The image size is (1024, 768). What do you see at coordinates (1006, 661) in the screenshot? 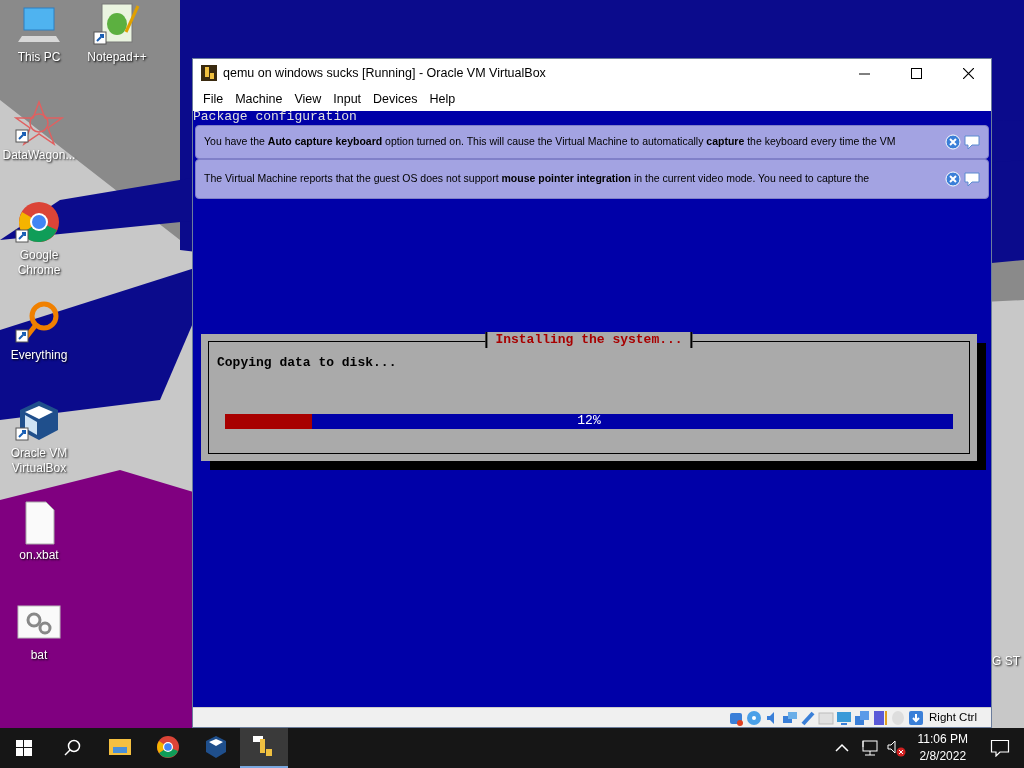
I see `desktop-text: G ST` at bounding box center [1006, 661].